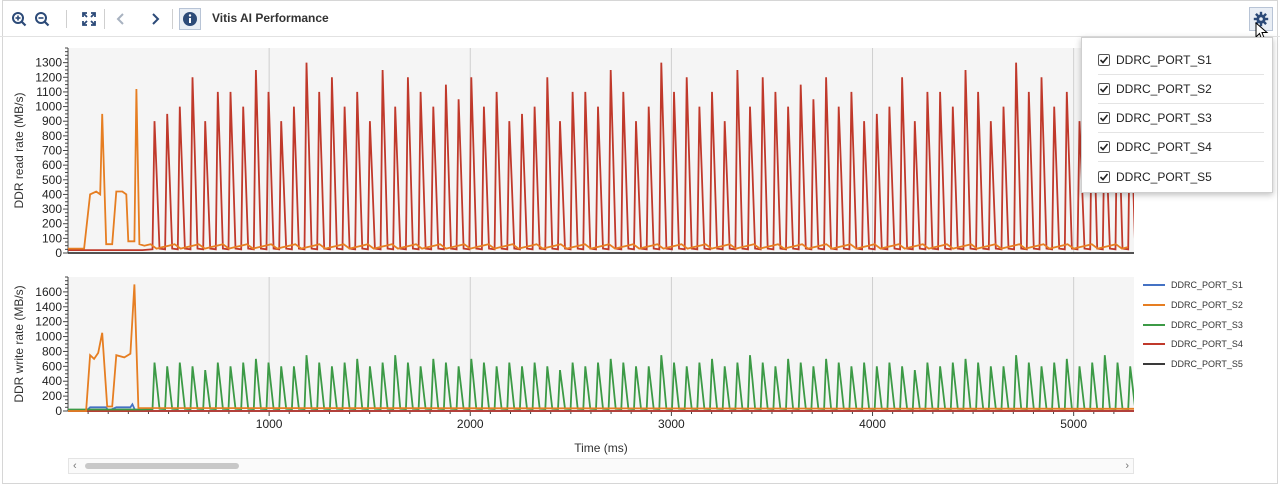  What do you see at coordinates (1073, 424) in the screenshot?
I see `x-tick-label: 5000` at bounding box center [1073, 424].